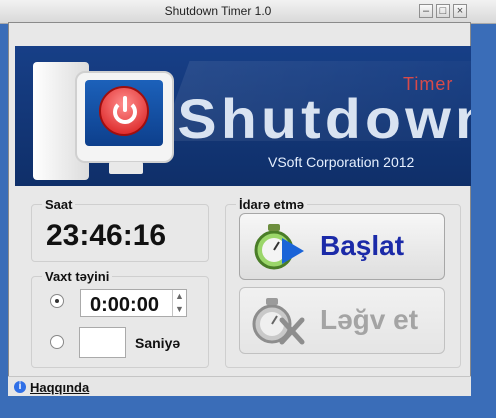 This screenshot has height=418, width=496. Describe the element at coordinates (20, 387) in the screenshot. I see `info-icon: i` at that location.